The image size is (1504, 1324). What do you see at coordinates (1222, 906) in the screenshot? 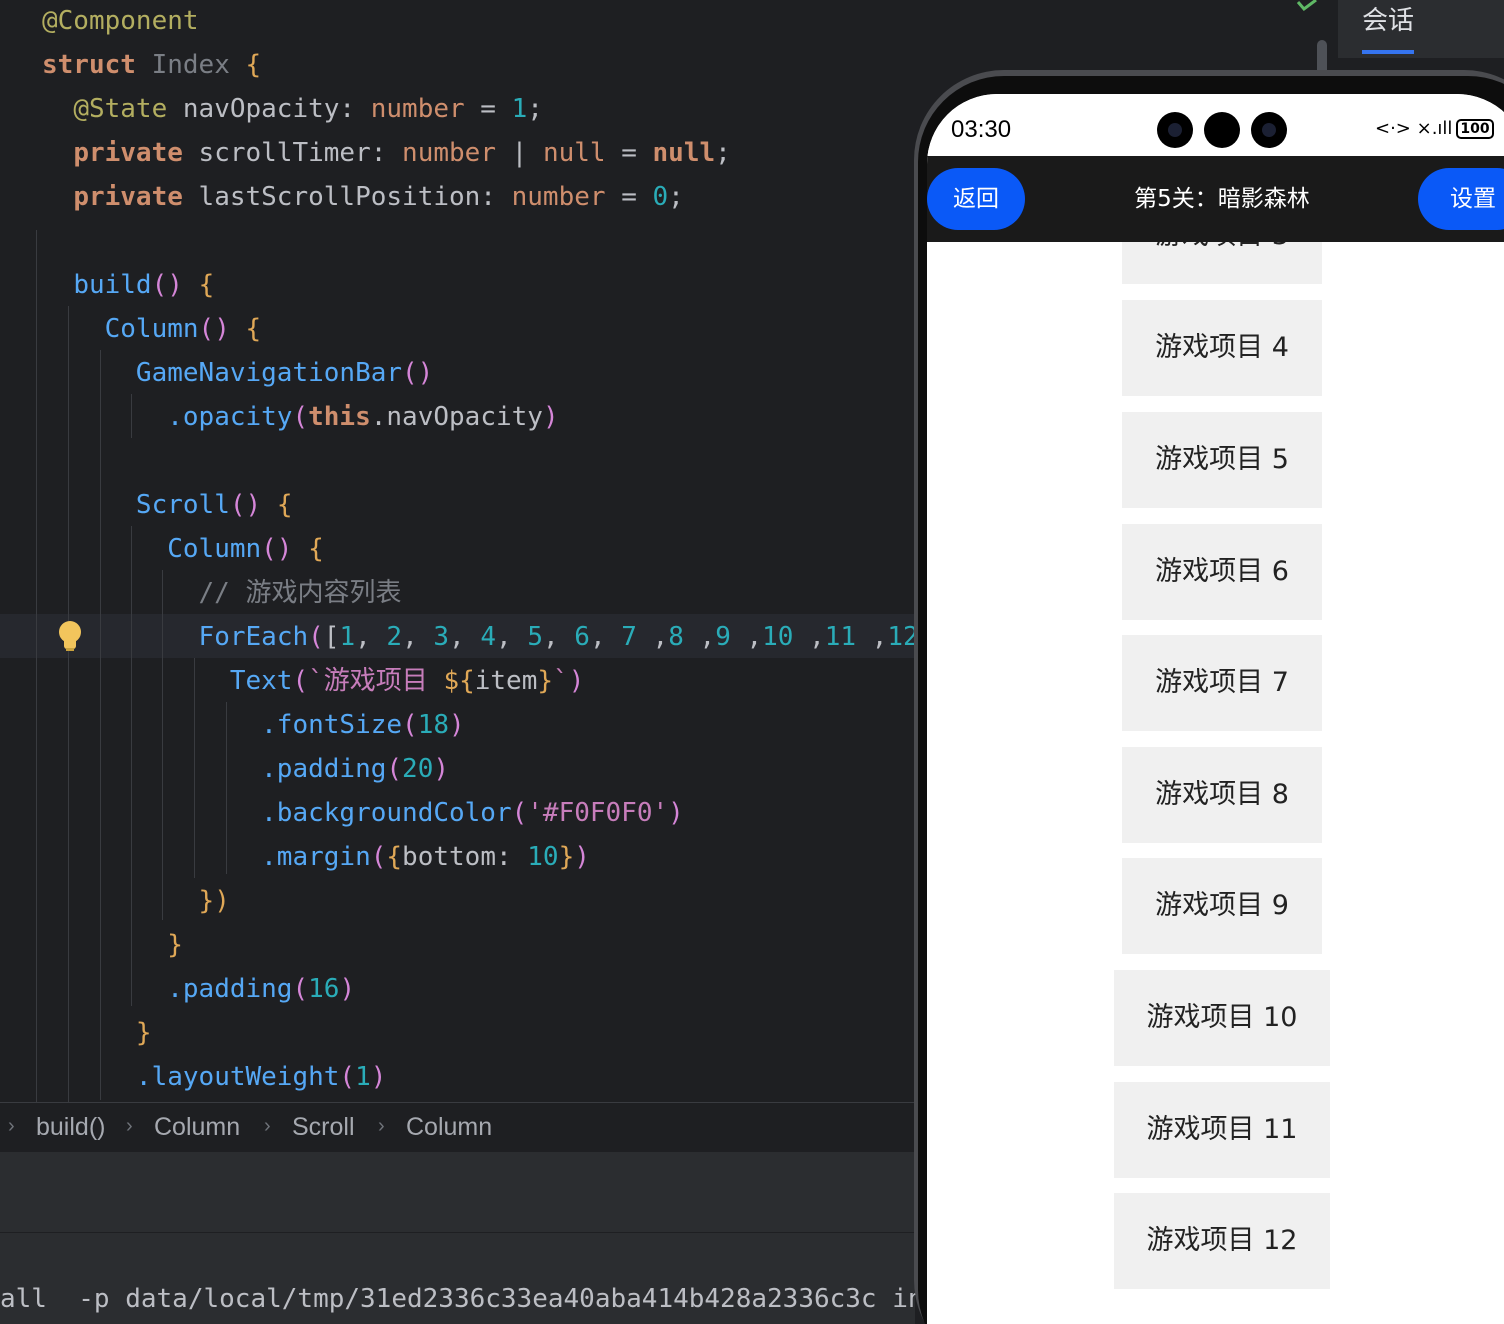
I see `list-item: 游戏项目 9` at bounding box center [1222, 906].